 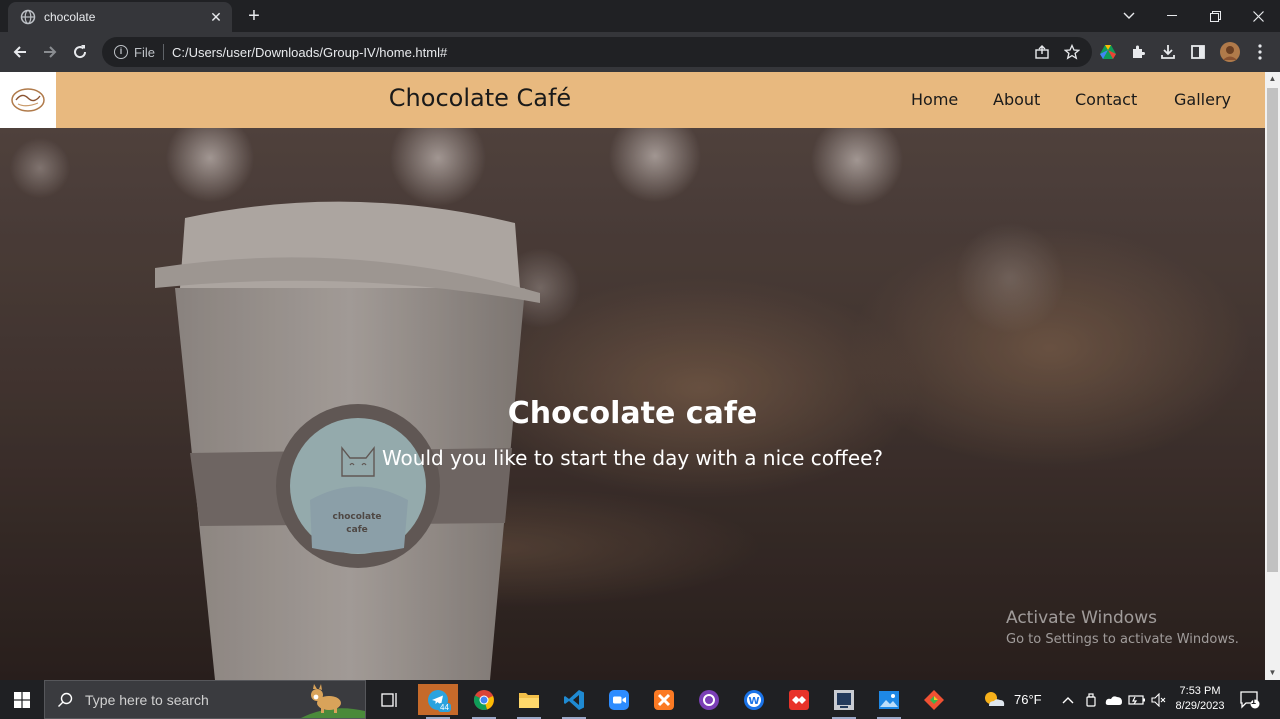 I want to click on clock-date: 8/29/2023, so click(x=1200, y=706).